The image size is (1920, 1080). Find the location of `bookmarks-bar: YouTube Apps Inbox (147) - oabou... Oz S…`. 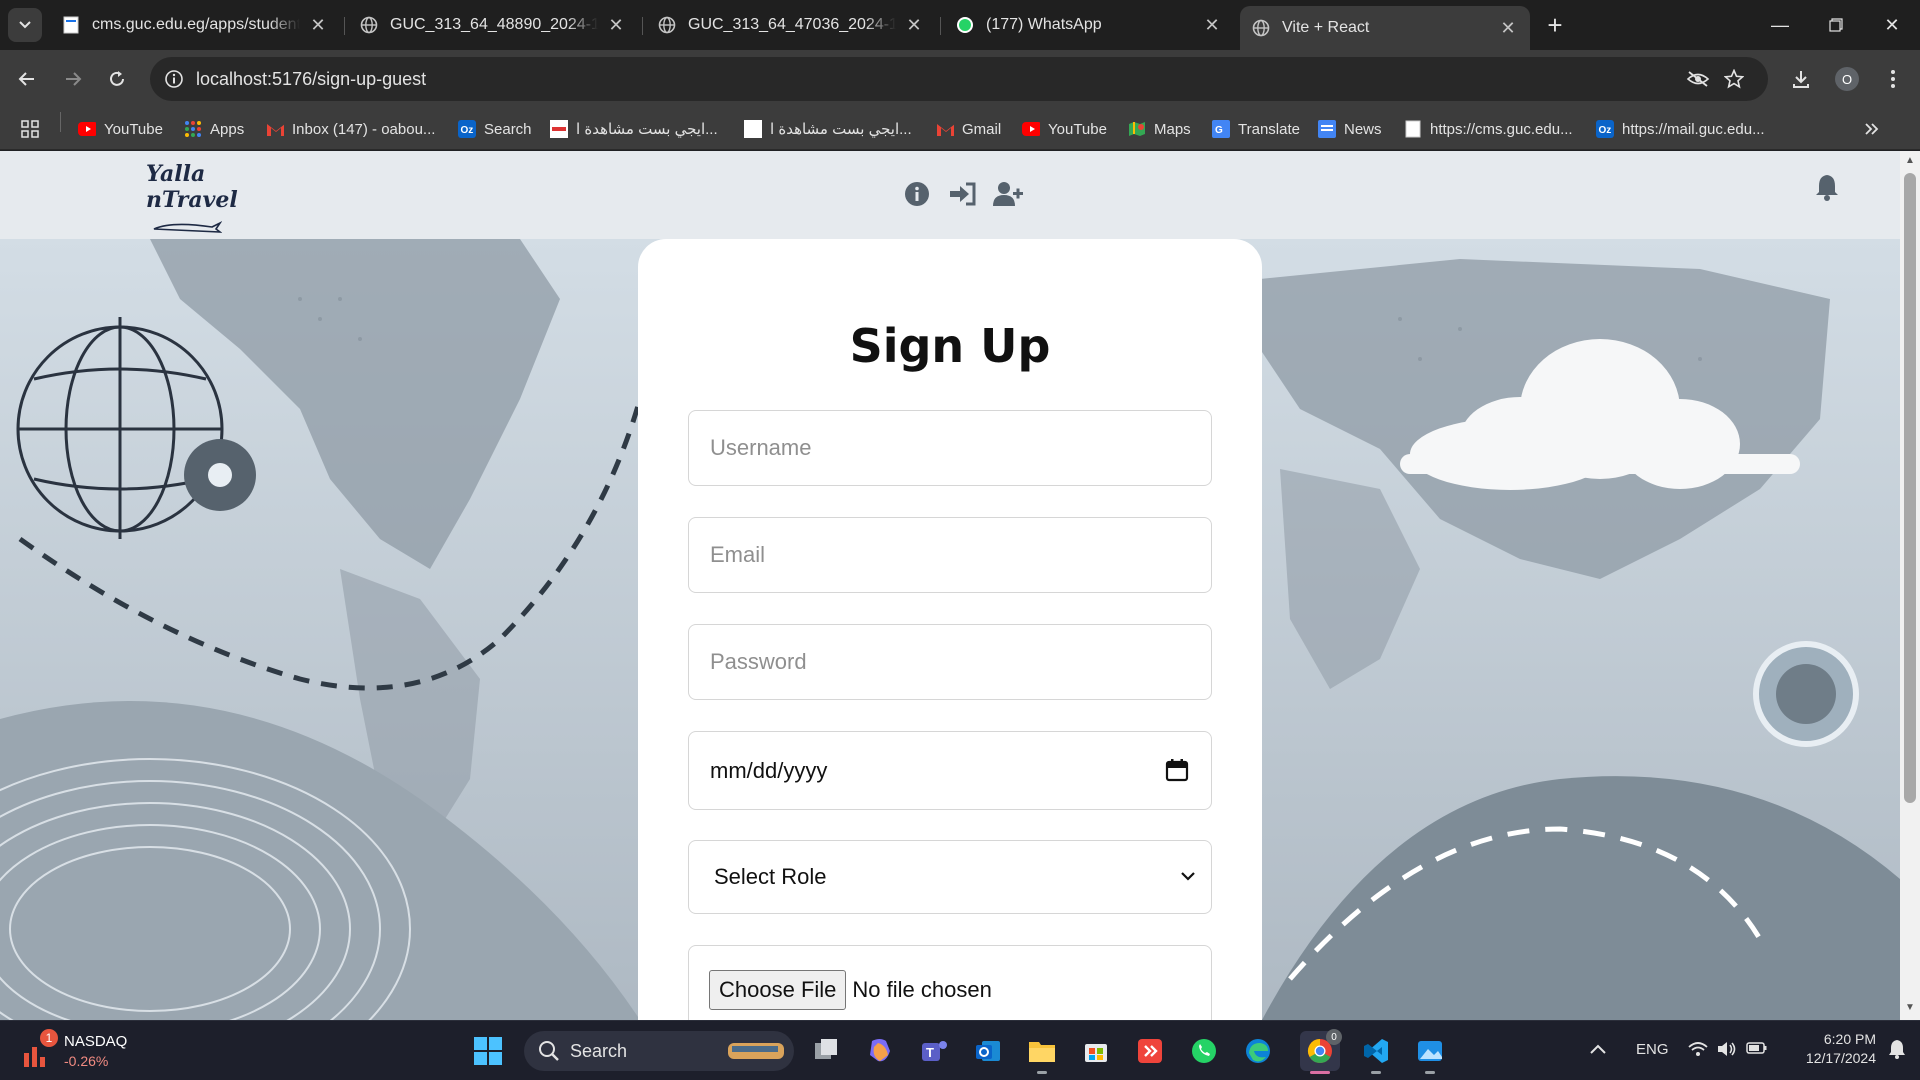

bookmarks-bar: YouTube Apps Inbox (147) - oabou... Oz S… is located at coordinates (960, 129).